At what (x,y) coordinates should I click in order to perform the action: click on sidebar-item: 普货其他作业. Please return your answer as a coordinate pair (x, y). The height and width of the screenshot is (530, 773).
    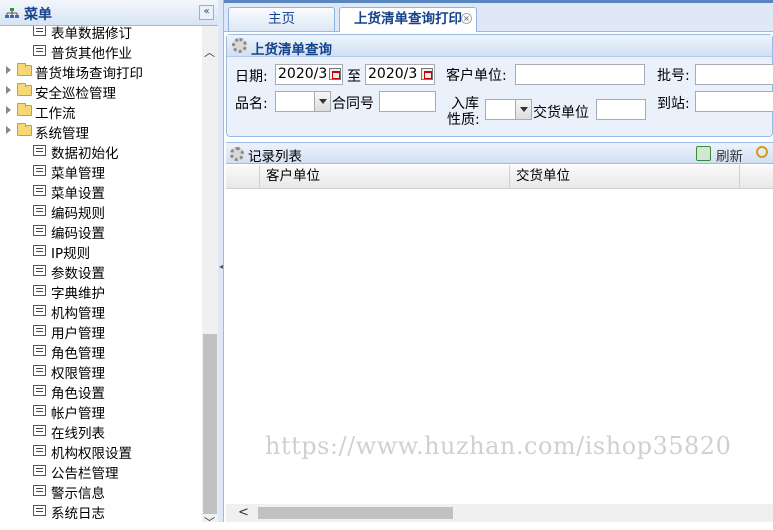
    Looking at the image, I should click on (101, 51).